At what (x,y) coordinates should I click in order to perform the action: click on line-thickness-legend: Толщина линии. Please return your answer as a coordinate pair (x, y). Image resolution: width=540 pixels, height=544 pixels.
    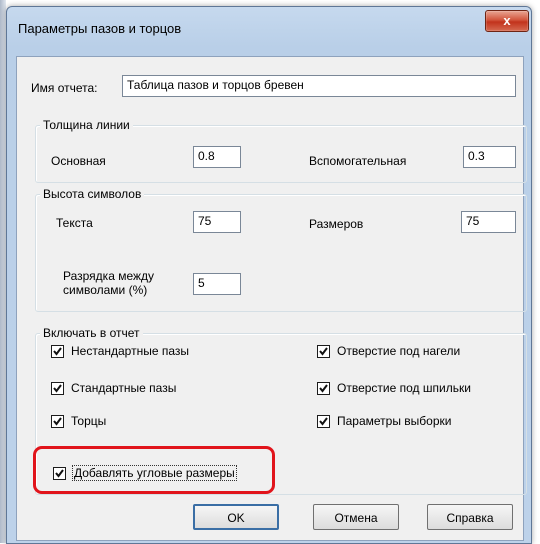
    Looking at the image, I should click on (86, 125).